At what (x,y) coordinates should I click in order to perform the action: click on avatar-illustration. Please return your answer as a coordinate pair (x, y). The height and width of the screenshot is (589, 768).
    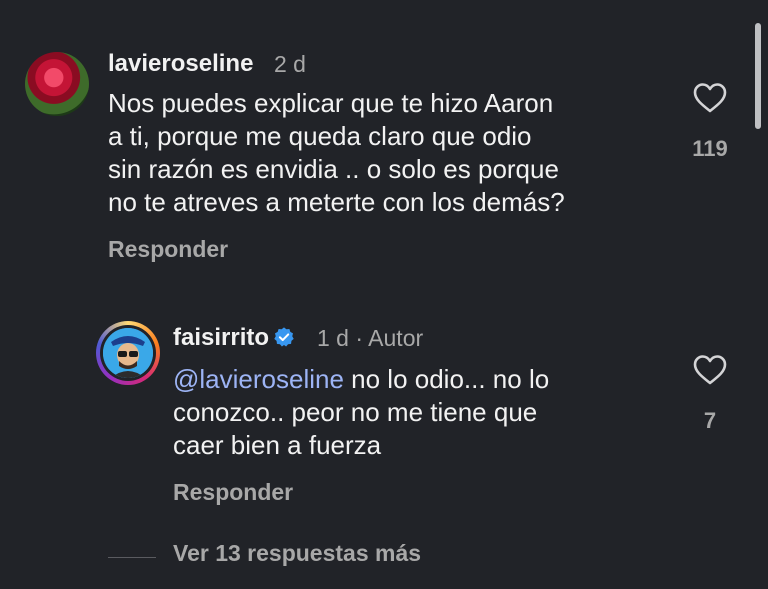
    Looking at the image, I should click on (128, 353).